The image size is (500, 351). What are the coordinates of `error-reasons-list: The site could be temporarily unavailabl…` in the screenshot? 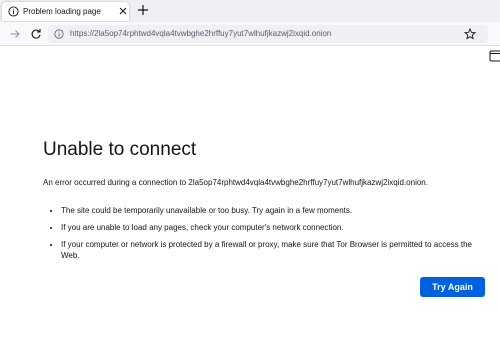 It's located at (276, 233).